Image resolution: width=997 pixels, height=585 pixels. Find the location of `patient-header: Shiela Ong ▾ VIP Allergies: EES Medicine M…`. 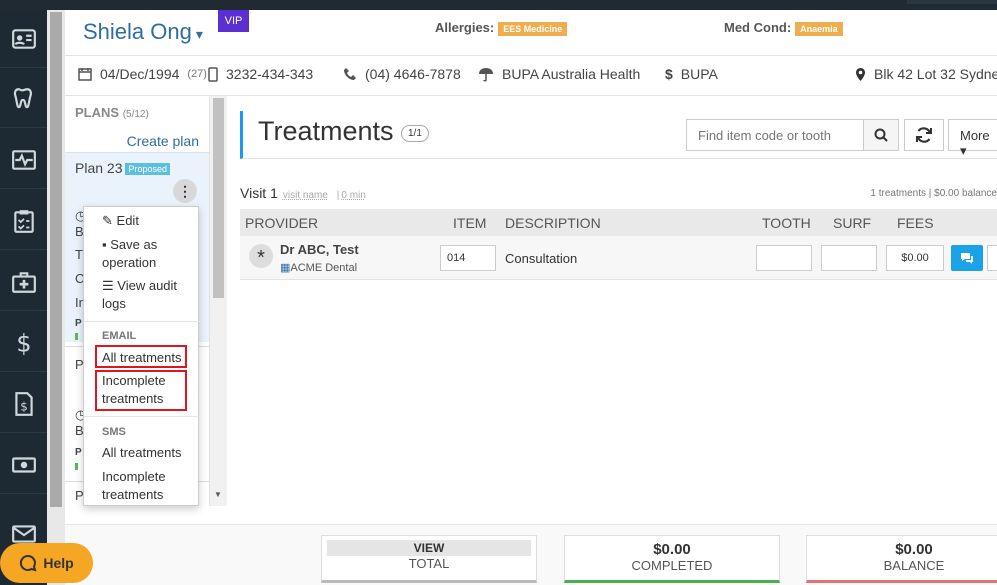

patient-header: Shiela Ong ▾ VIP Allergies: EES Medicine M… is located at coordinates (531, 33).